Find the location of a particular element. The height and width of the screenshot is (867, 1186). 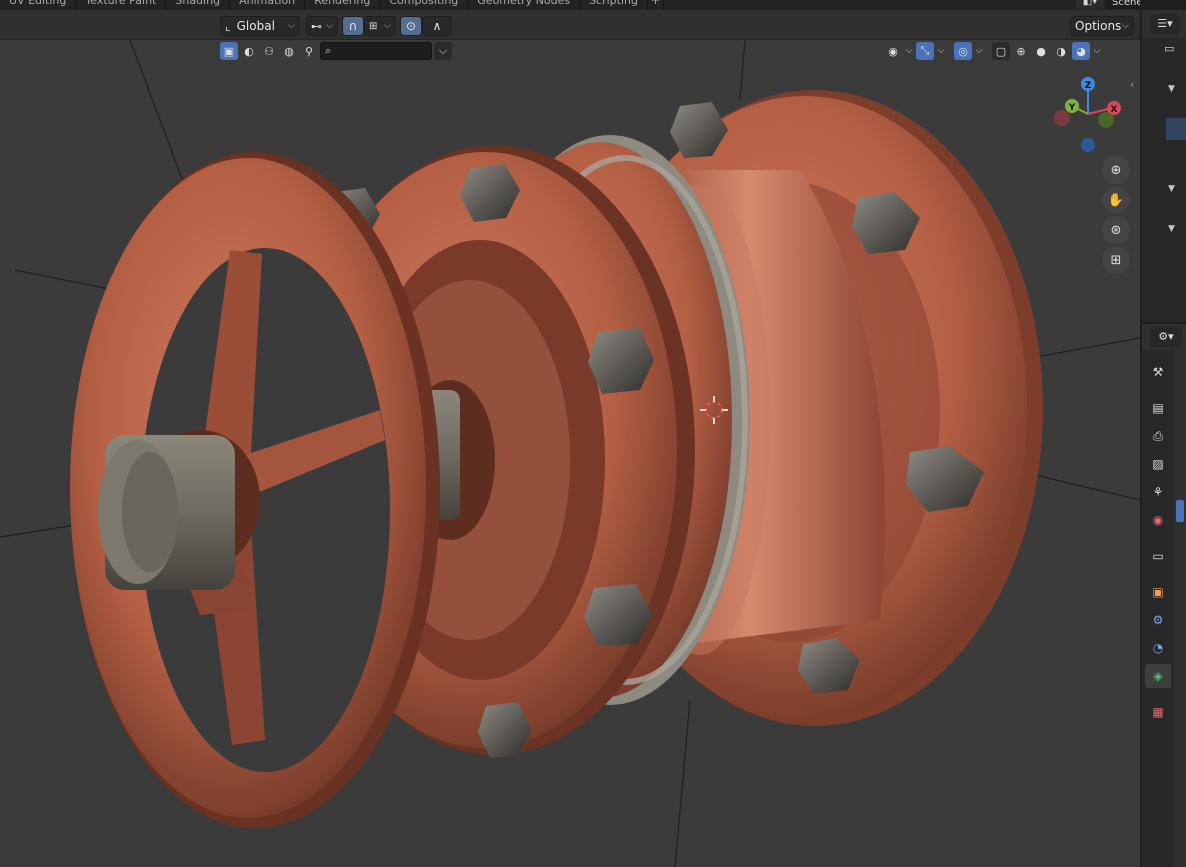

right-editor-column: ☰▾ ▭ ▼ ▼ ▼ ⚙▾ ⚒ ▤ ⎙ ▨ ⚘ ◉ ▭ ▣ ⚙ ◔ ◈ ▦ is located at coordinates (1163, 433).